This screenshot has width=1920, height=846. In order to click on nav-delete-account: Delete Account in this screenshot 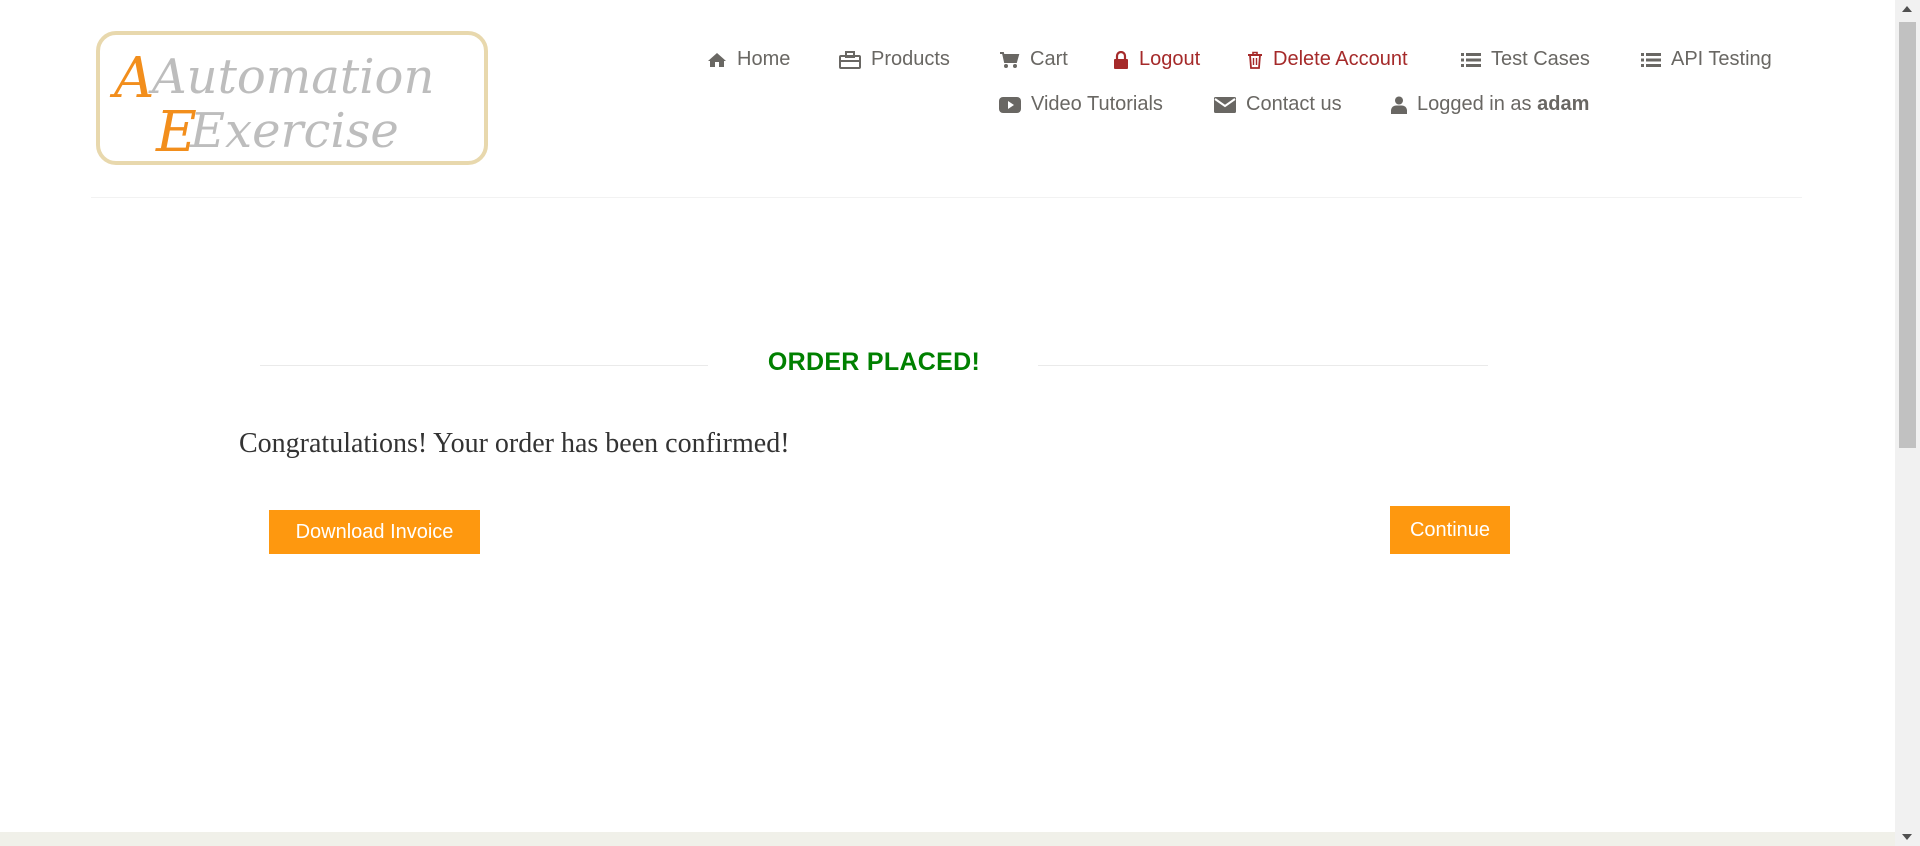, I will do `click(1327, 59)`.